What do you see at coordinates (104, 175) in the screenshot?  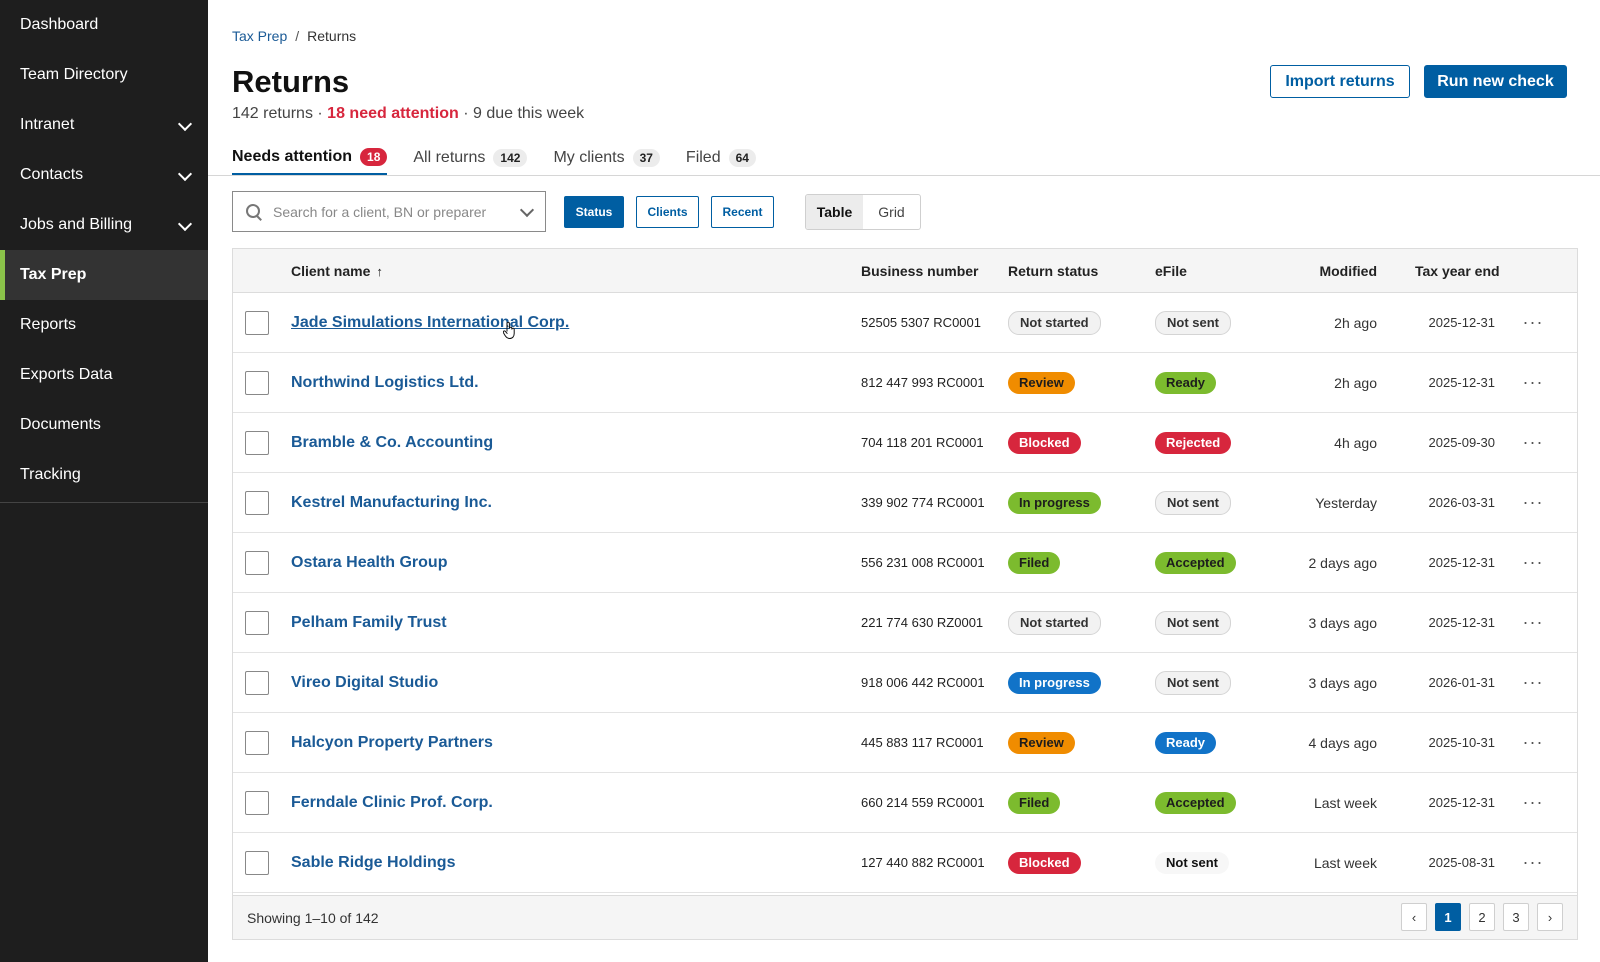 I see `sidebar-item-contacts: Contacts` at bounding box center [104, 175].